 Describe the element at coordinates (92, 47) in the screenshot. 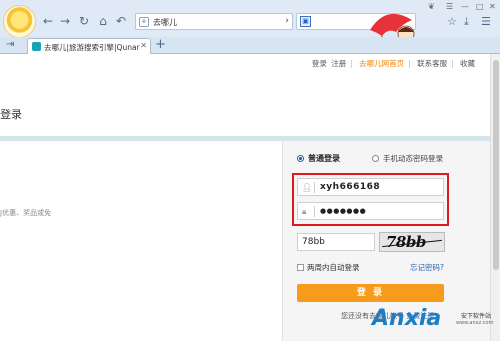

I see `tab-title: 去哪儿|旅游搜索引擎|Qunar` at that location.